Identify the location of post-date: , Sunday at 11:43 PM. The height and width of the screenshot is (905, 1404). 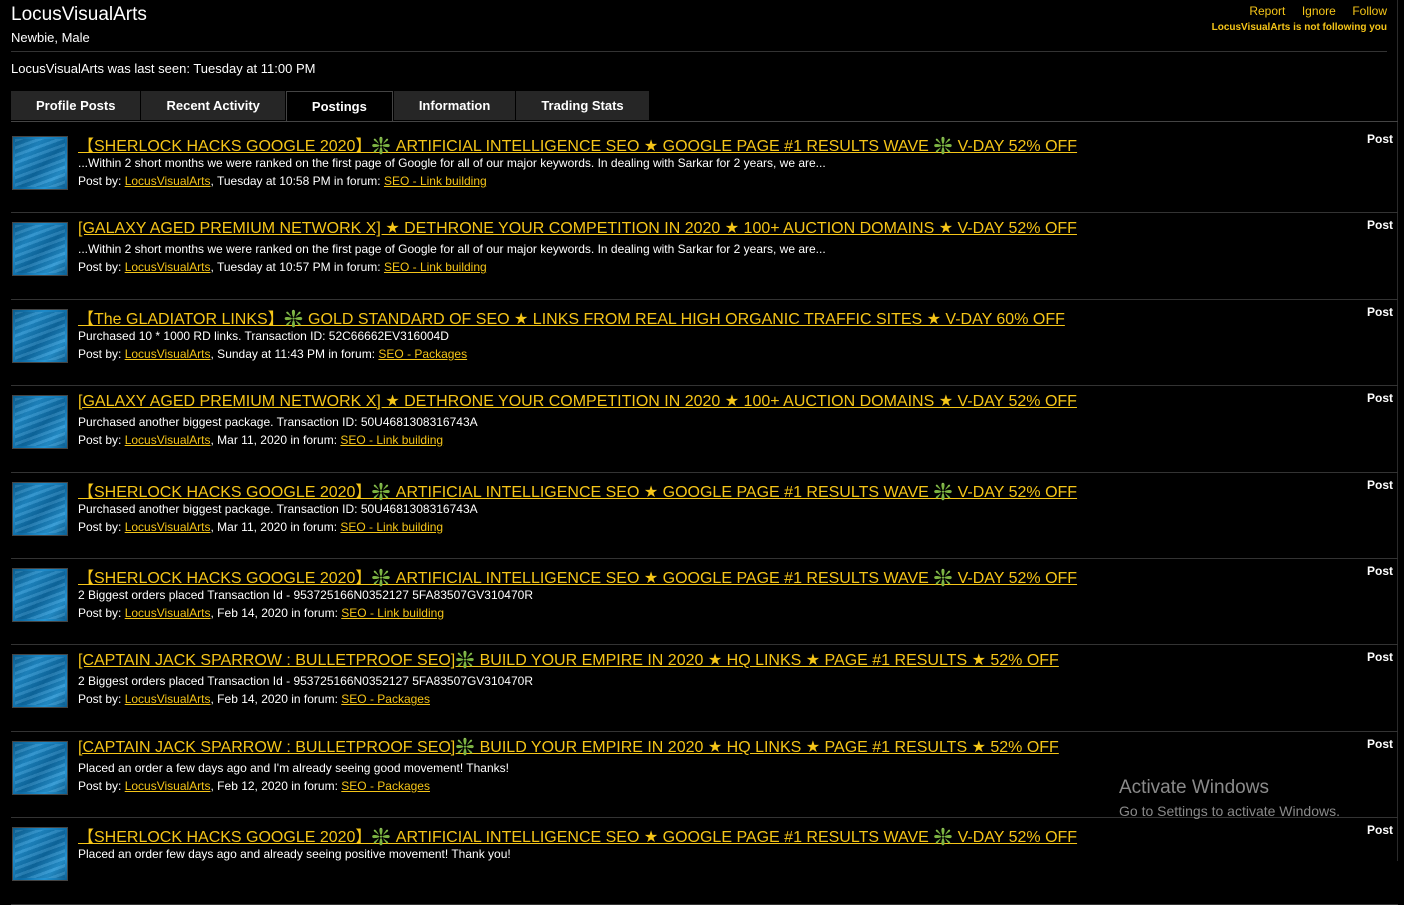
(268, 353).